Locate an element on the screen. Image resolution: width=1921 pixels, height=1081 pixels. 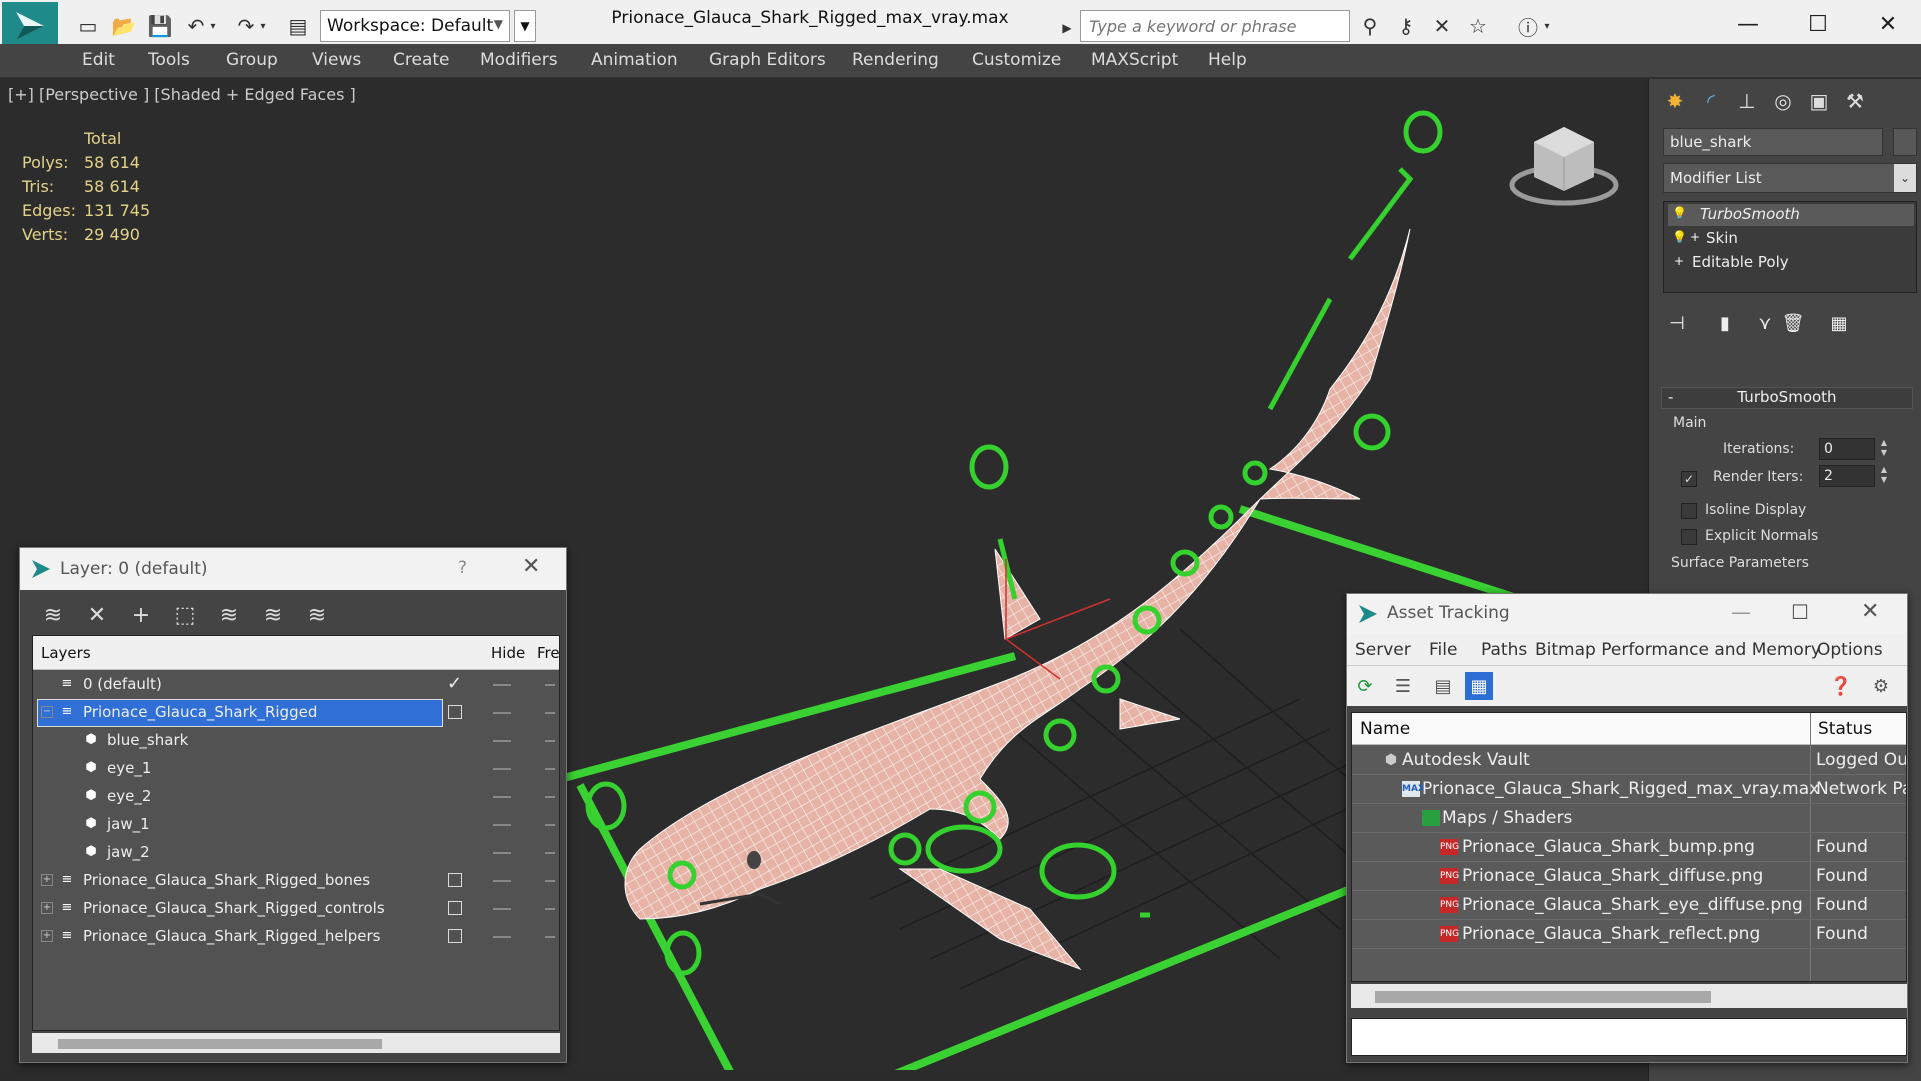
render-iters-checkbox: ✓ is located at coordinates (1689, 479).